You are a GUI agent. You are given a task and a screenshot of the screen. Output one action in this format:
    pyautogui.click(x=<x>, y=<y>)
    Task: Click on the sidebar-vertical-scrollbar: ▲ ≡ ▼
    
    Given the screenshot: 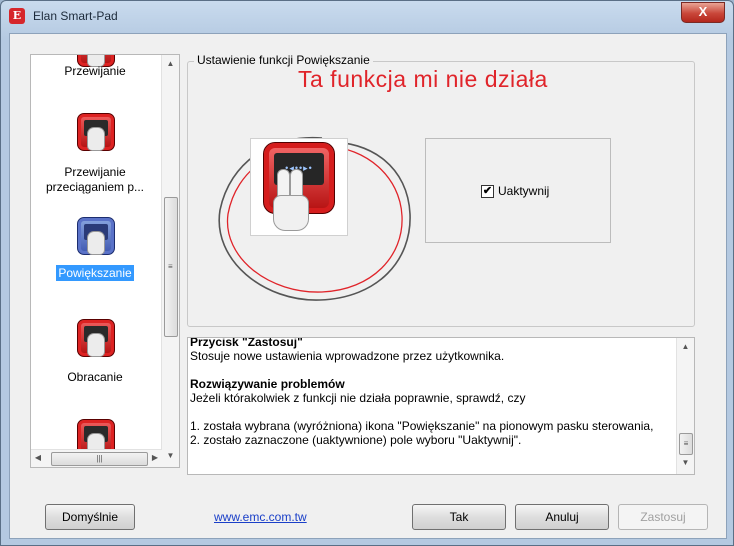 What is the action you would take?
    pyautogui.click(x=170, y=261)
    